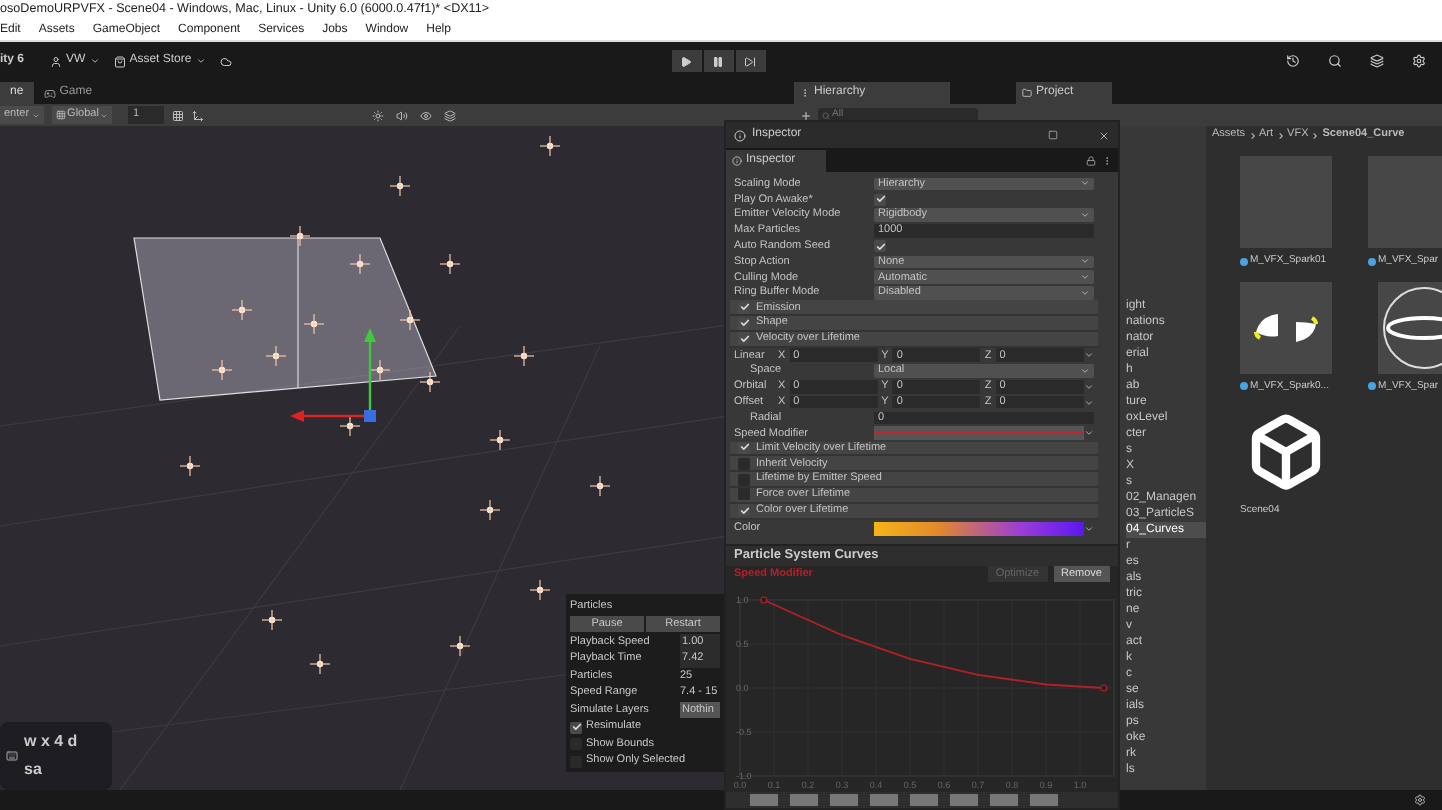  What do you see at coordinates (378, 115) in the screenshot?
I see `lighting-icon` at bounding box center [378, 115].